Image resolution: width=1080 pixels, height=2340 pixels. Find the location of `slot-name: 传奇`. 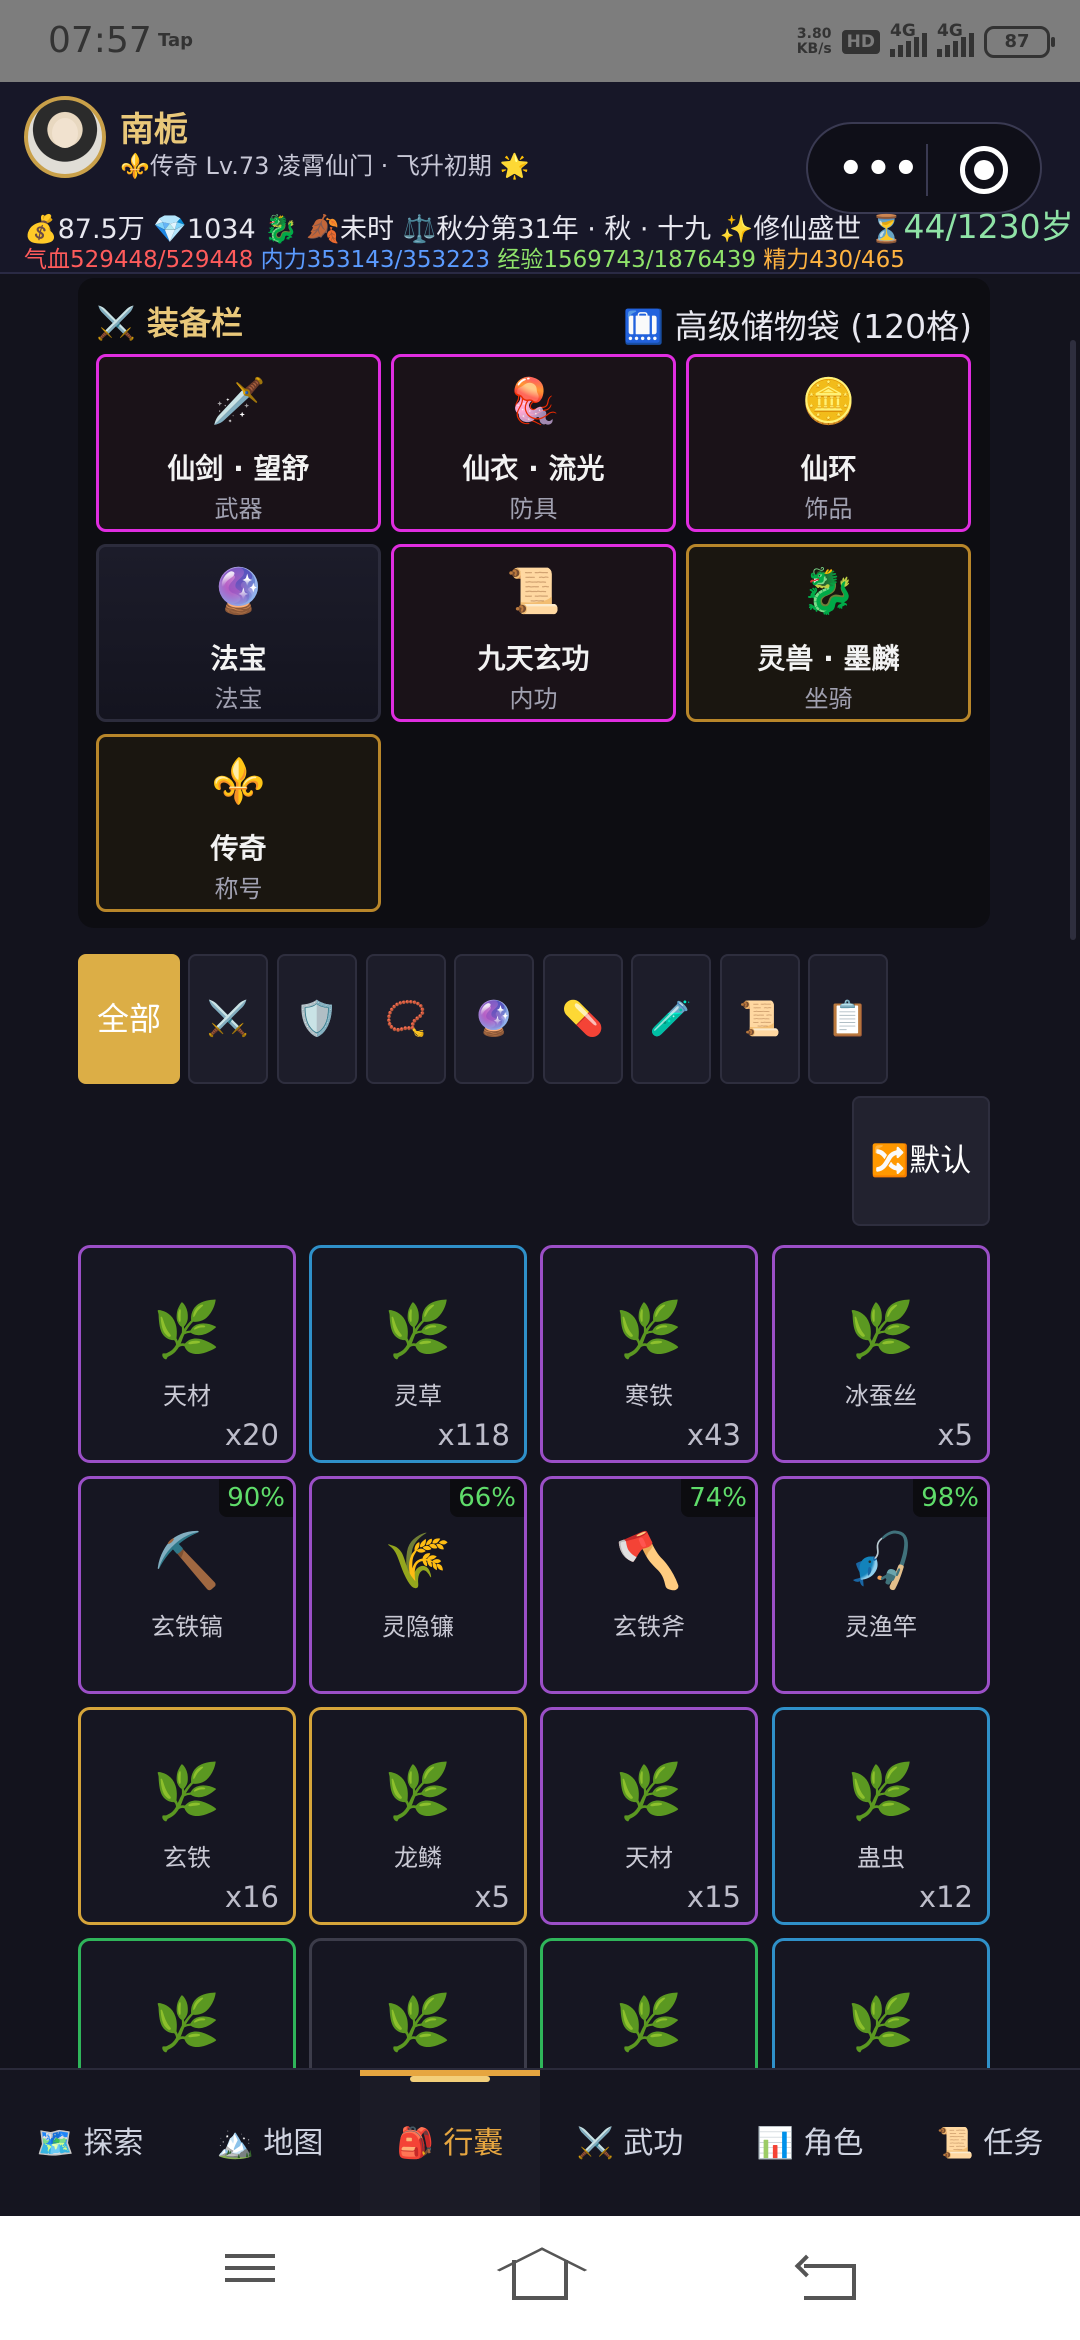

slot-name: 传奇 is located at coordinates (238, 848).